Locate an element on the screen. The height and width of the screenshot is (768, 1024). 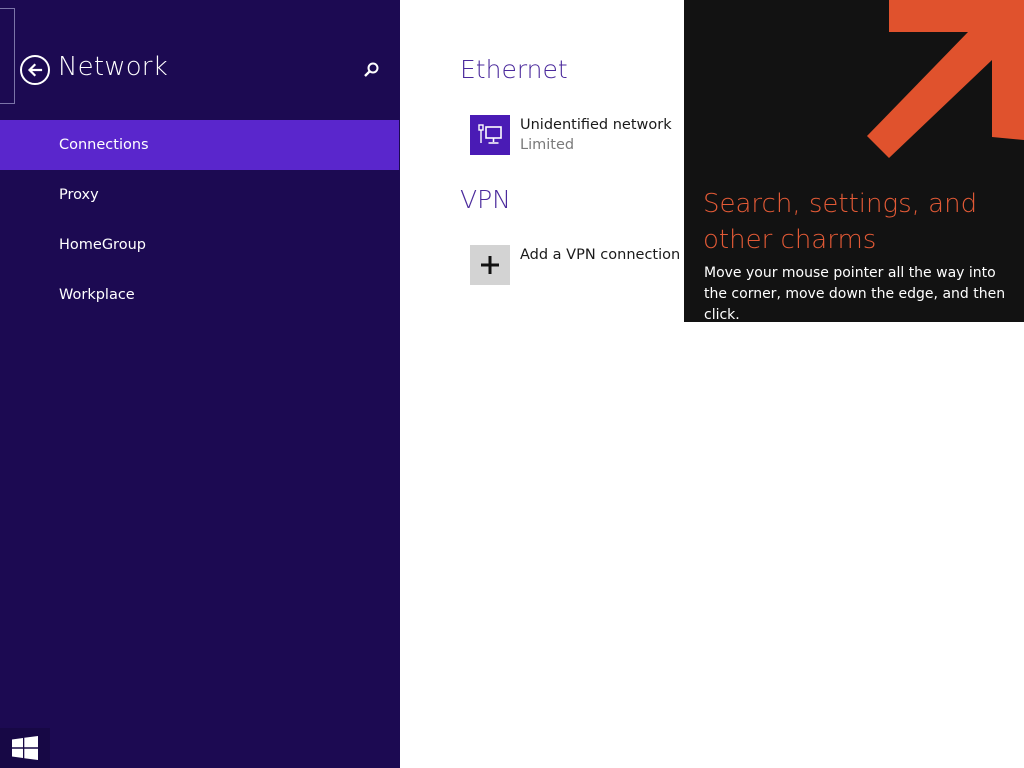
ethernet-heading: Ethernet is located at coordinates (514, 69).